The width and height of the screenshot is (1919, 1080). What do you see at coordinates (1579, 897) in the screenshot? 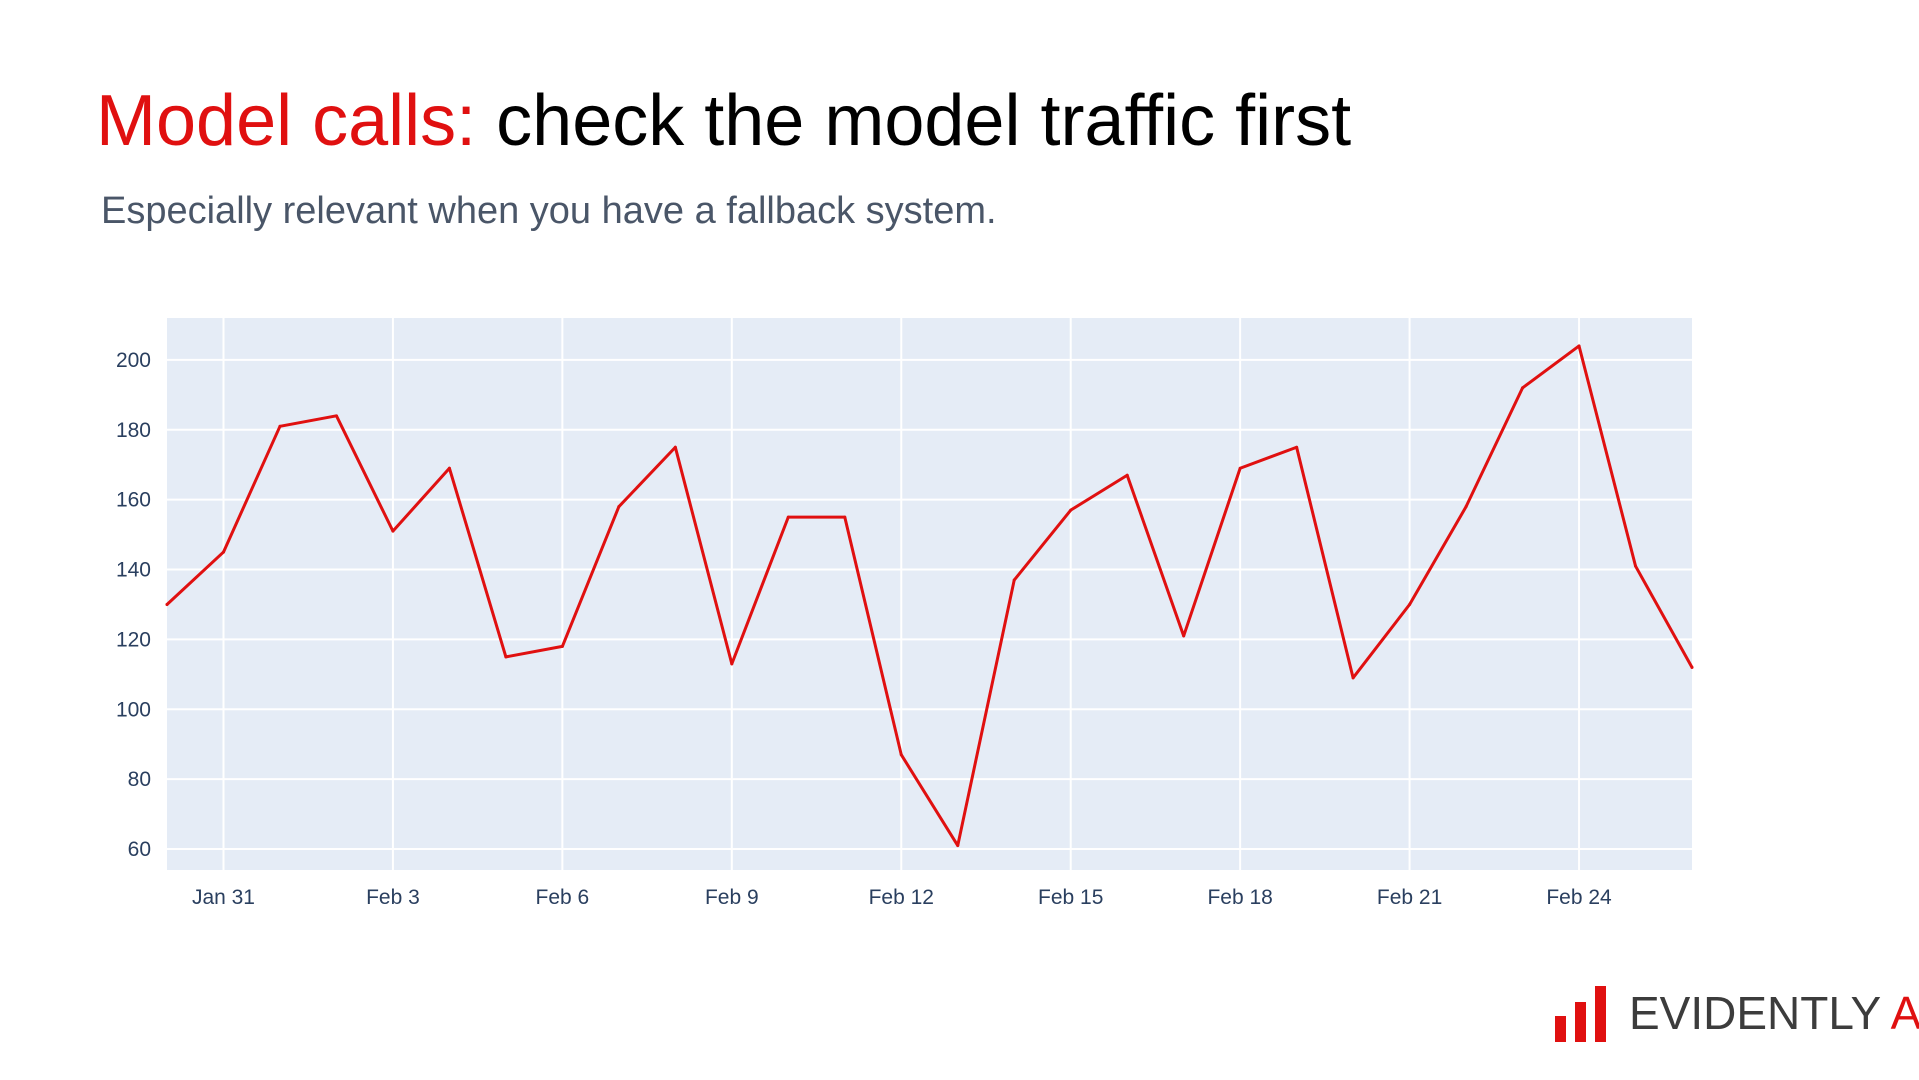
I see `x-tick-label: Feb 24` at bounding box center [1579, 897].